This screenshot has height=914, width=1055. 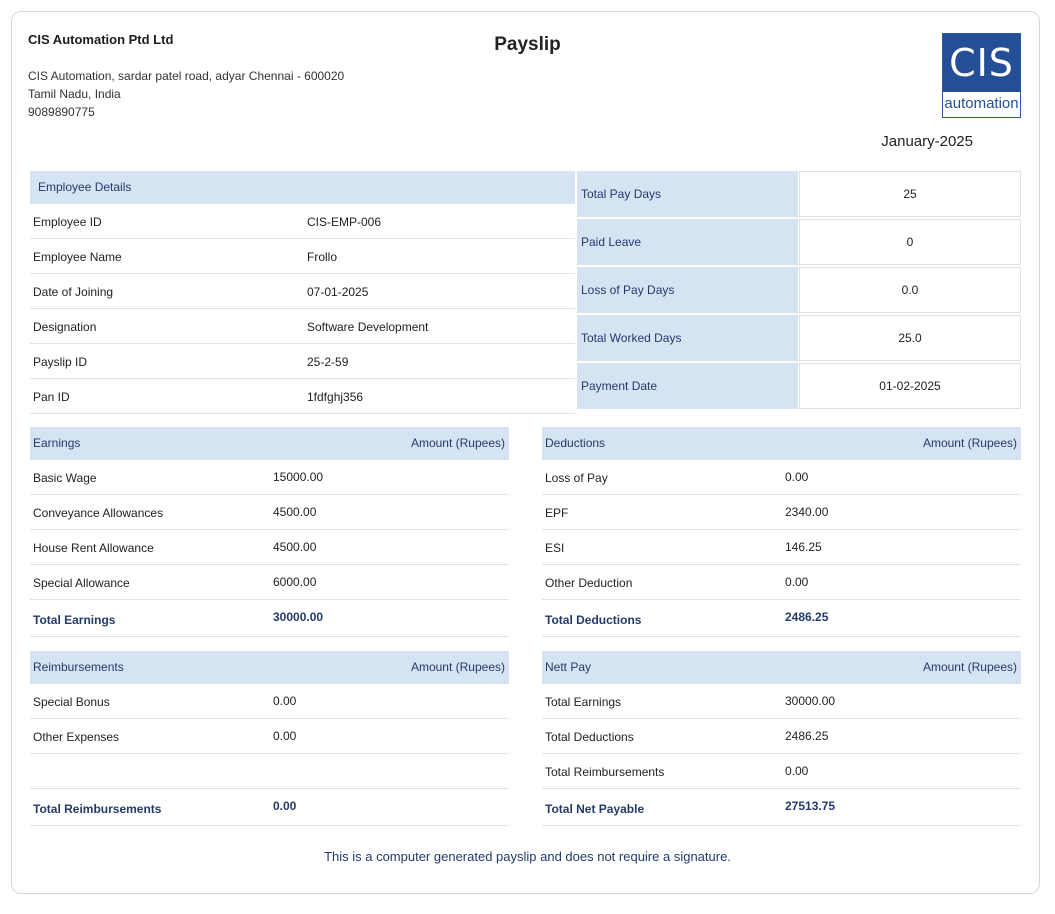 What do you see at coordinates (338, 292) in the screenshot?
I see `employee-row-value: 07-01-2025` at bounding box center [338, 292].